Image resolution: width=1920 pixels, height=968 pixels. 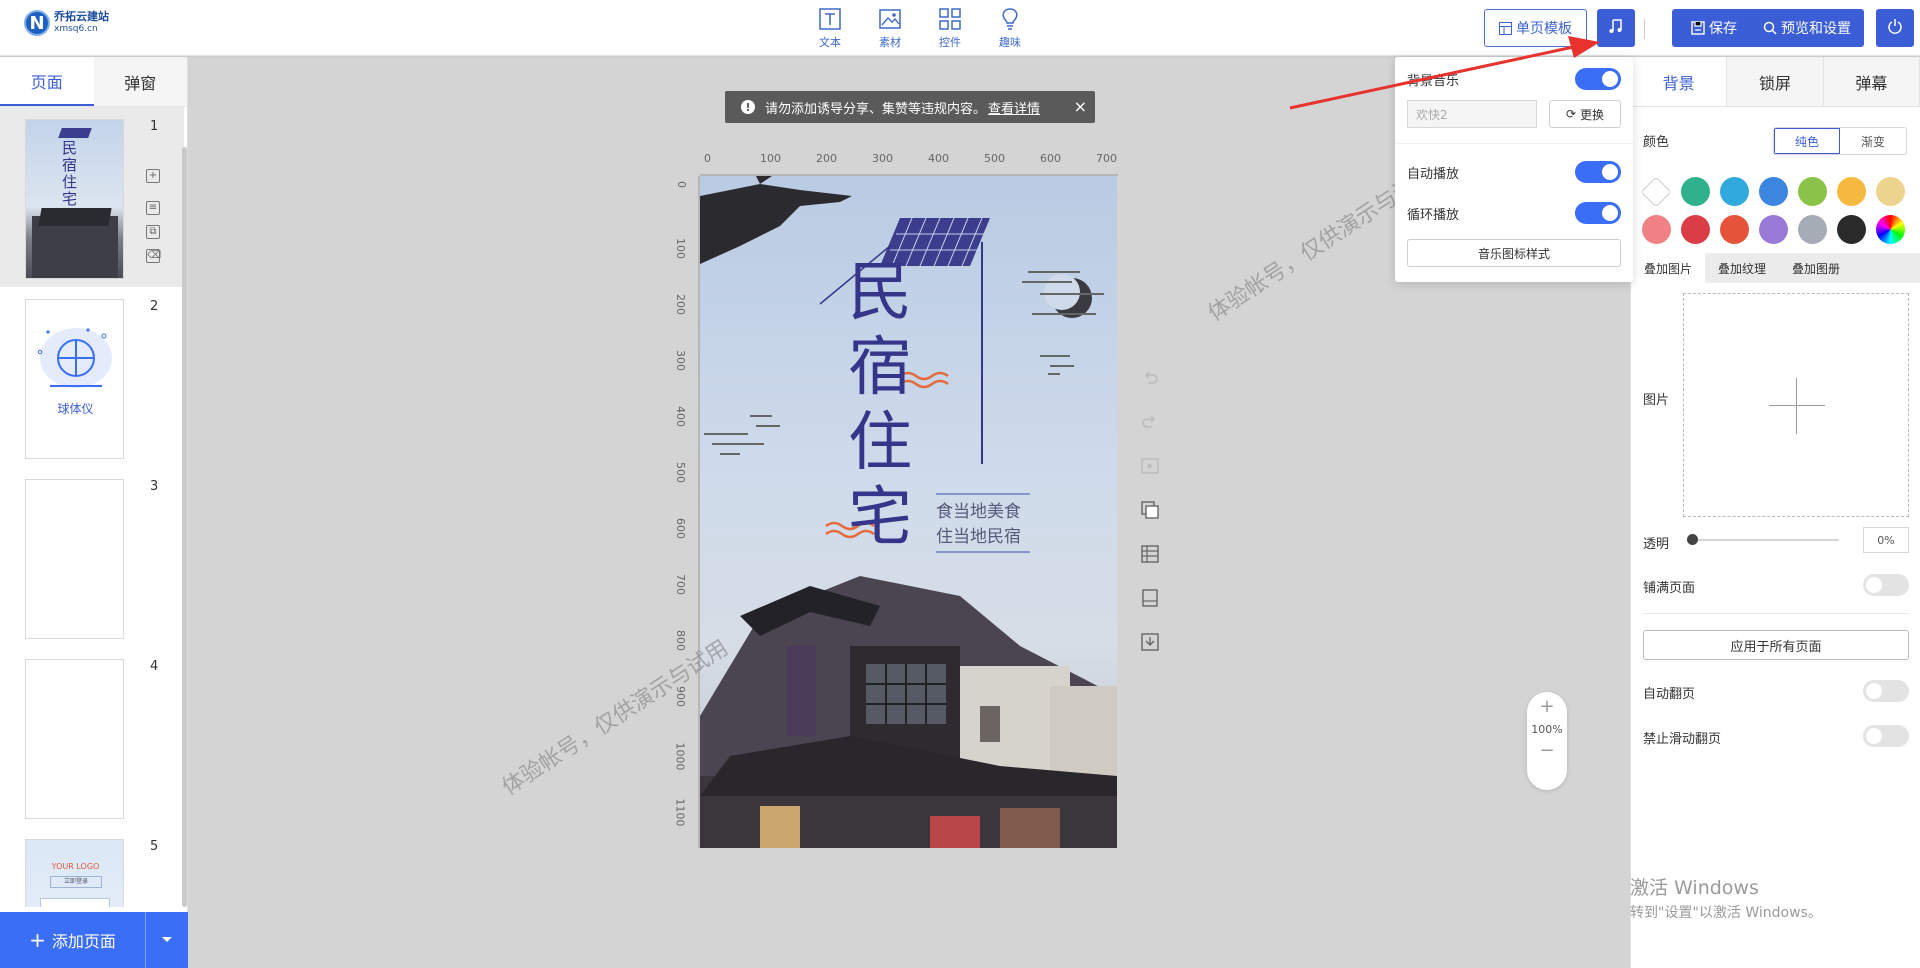 I want to click on auto-flip-toggle, so click(x=1886, y=691).